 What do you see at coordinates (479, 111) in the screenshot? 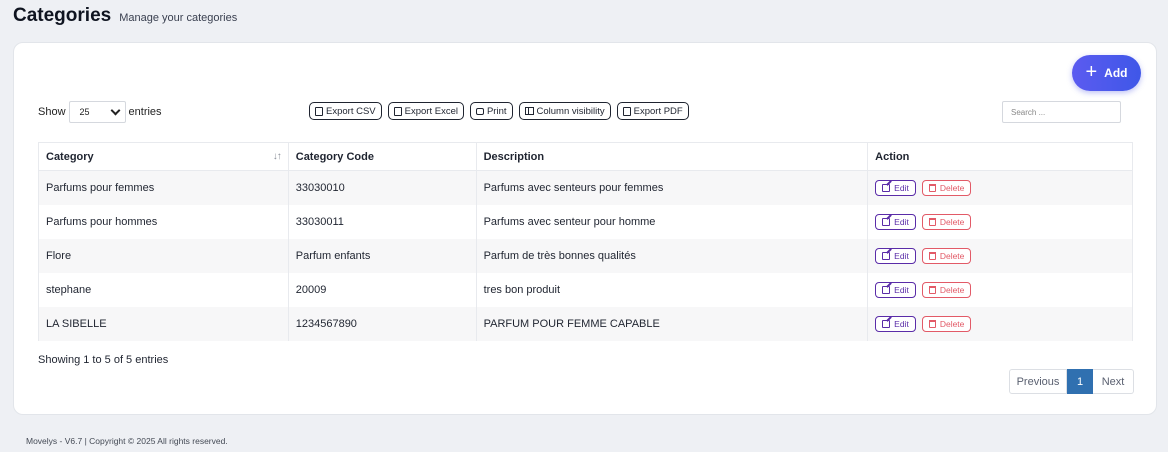
I see `print-icon` at bounding box center [479, 111].